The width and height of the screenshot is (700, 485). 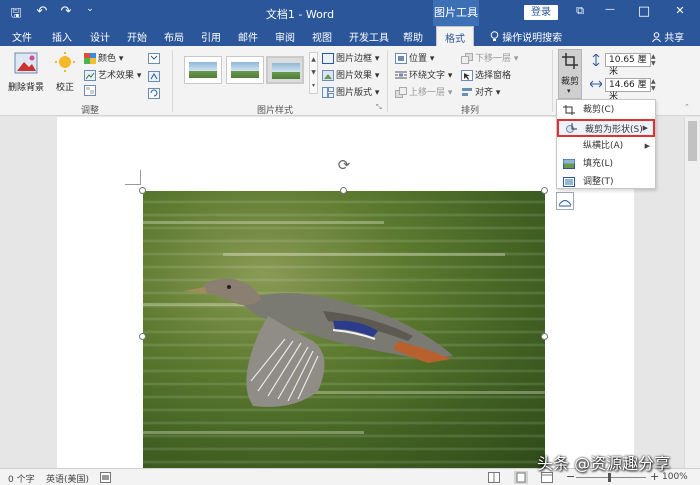 I want to click on login-button: 登录, so click(x=541, y=12).